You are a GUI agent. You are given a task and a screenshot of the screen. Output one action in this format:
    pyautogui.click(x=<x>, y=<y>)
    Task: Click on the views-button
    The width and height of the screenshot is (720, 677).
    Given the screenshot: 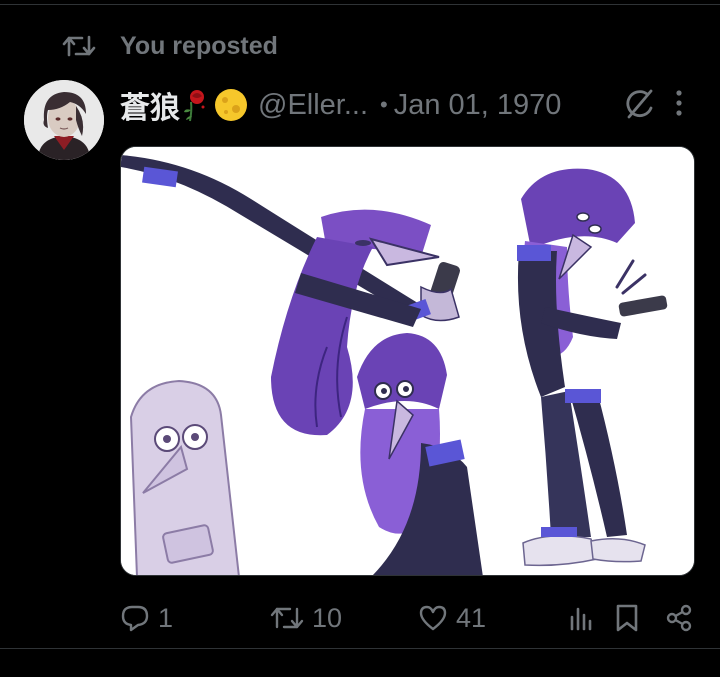 What is the action you would take?
    pyautogui.click(x=581, y=618)
    